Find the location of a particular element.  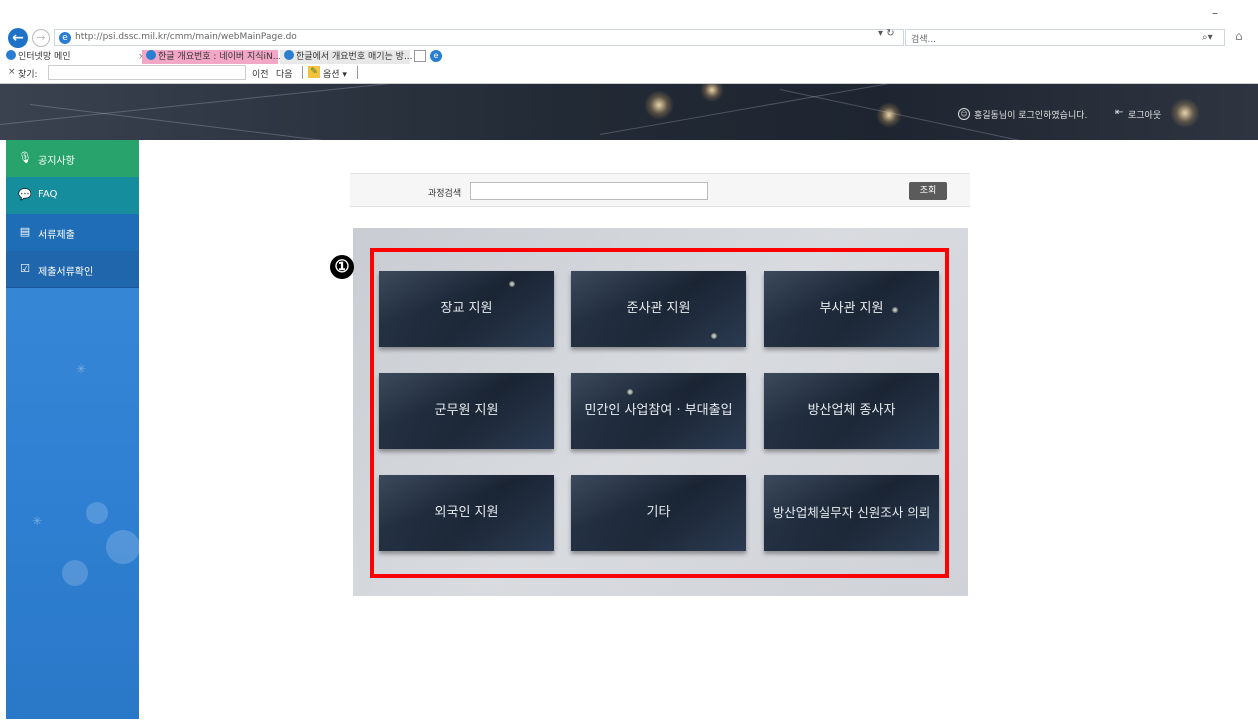

sidebar-item-check: ☑ 제출서류확인 is located at coordinates (72, 269).